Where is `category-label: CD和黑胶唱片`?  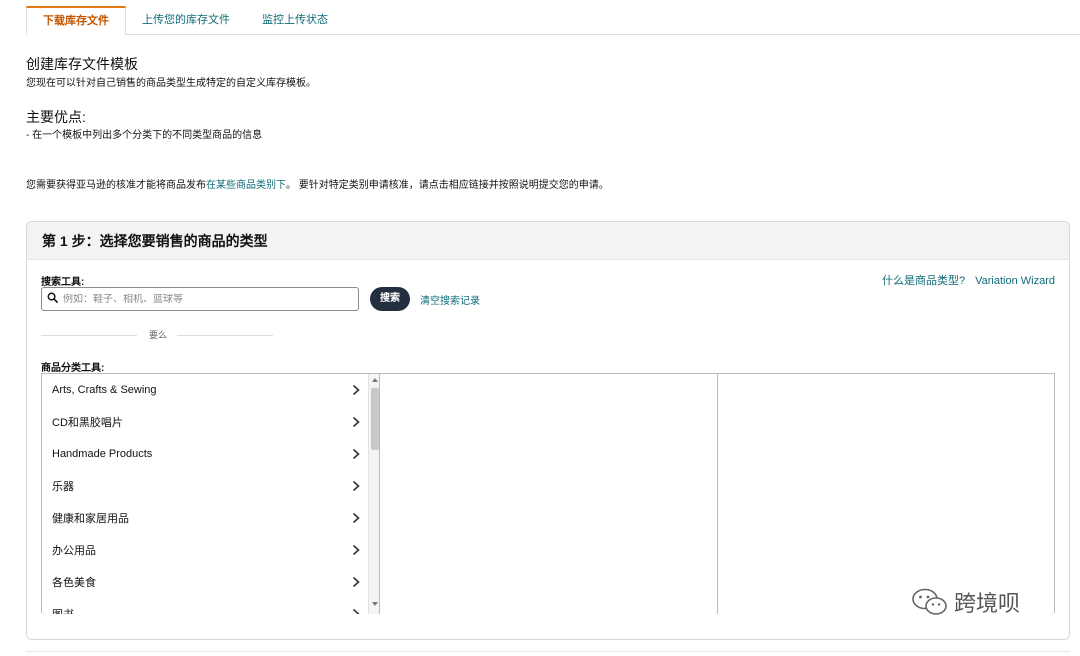
category-label: CD和黑胶唱片 is located at coordinates (87, 423).